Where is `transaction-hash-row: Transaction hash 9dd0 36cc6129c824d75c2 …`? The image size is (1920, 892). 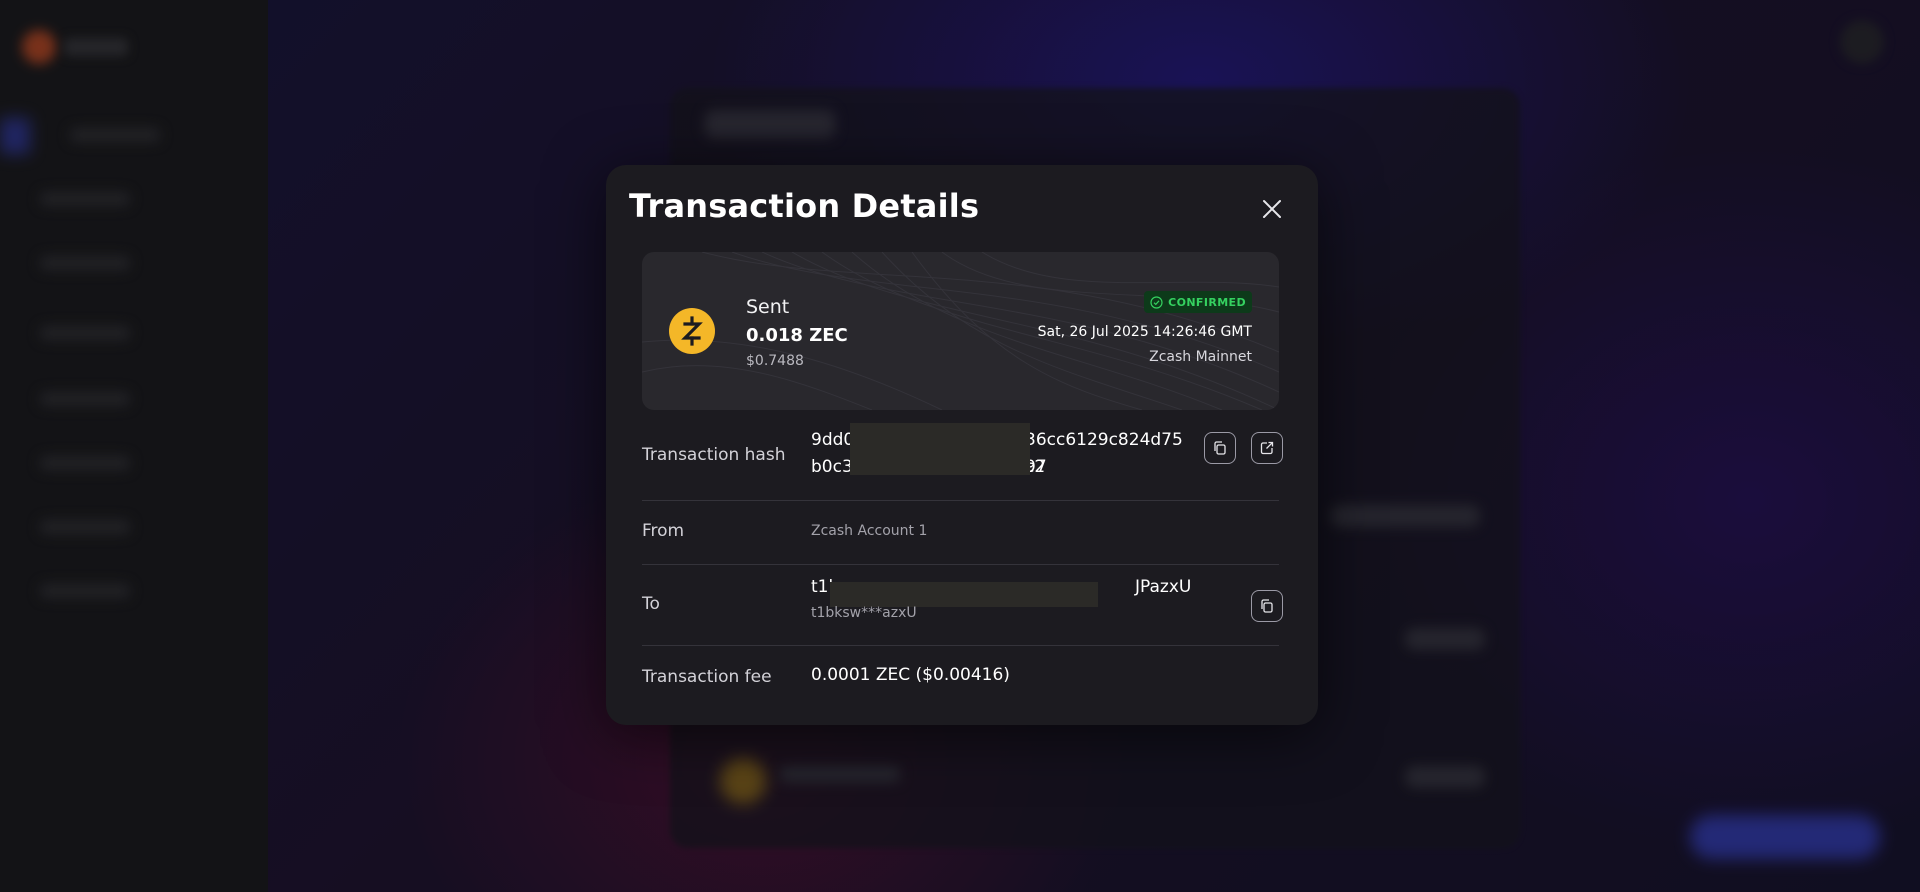 transaction-hash-row: Transaction hash 9dd0 36cc6129c824d75c2 … is located at coordinates (962, 455).